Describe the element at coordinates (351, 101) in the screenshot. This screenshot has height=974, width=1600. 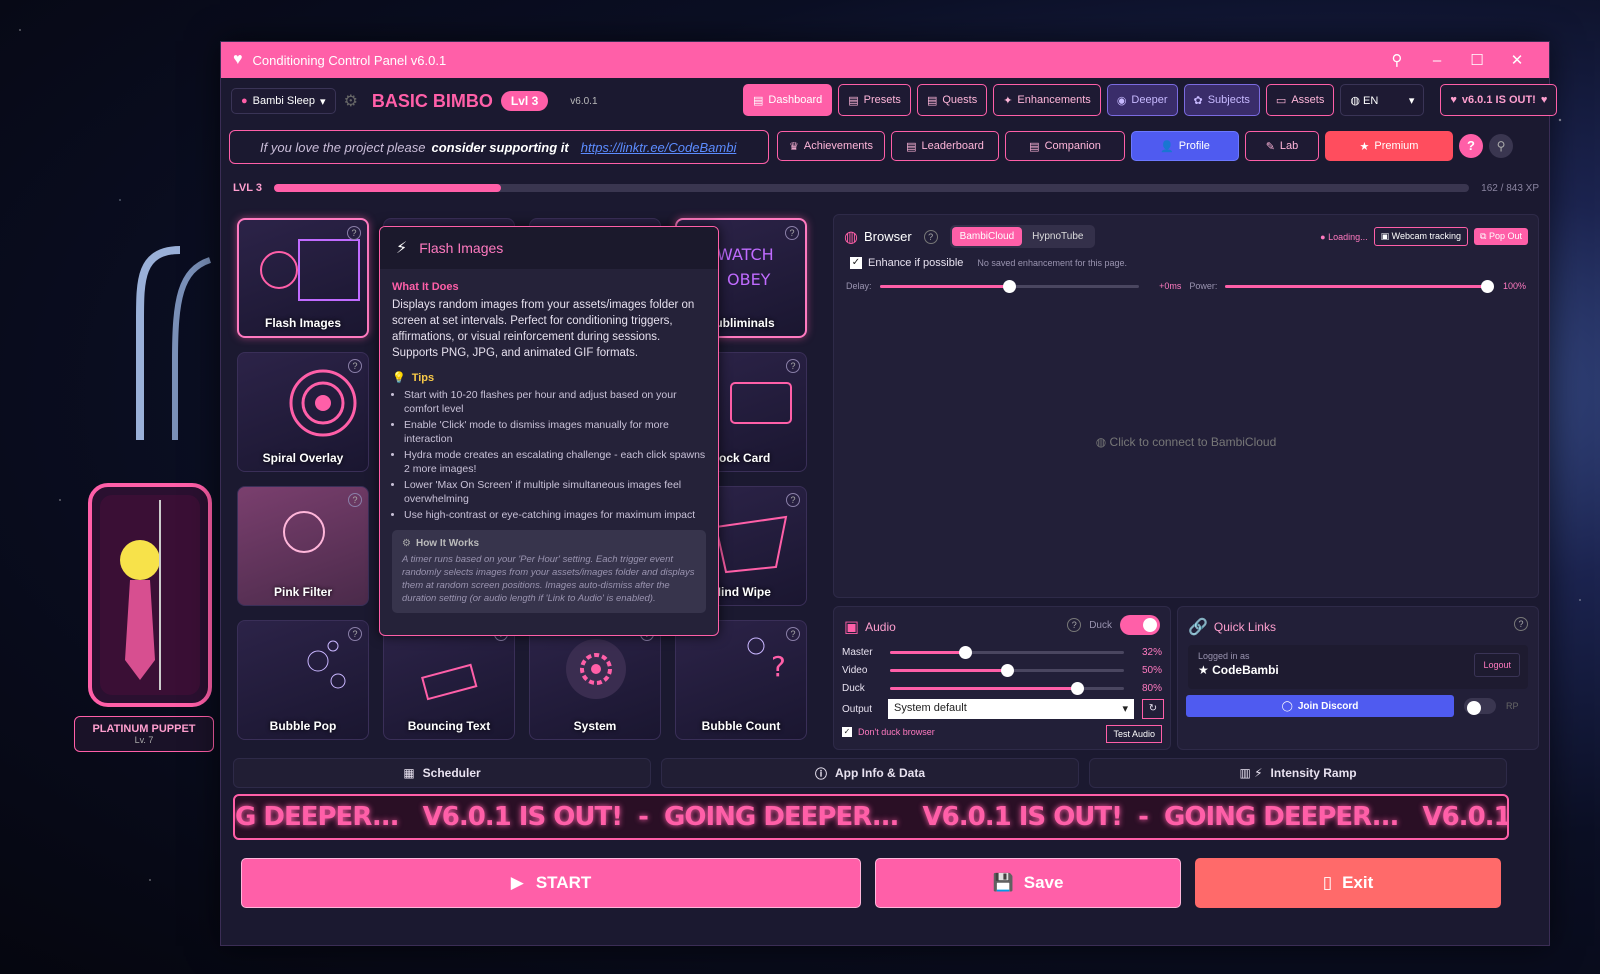
I see `gear-icon: ⚙` at that location.